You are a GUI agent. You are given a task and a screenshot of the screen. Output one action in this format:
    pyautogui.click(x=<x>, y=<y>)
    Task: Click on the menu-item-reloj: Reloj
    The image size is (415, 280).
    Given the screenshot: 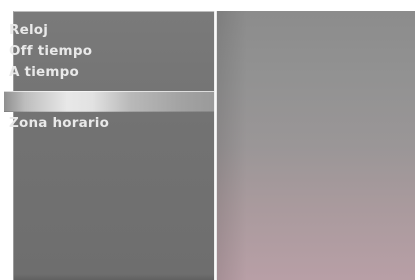 What is the action you would take?
    pyautogui.click(x=50, y=30)
    